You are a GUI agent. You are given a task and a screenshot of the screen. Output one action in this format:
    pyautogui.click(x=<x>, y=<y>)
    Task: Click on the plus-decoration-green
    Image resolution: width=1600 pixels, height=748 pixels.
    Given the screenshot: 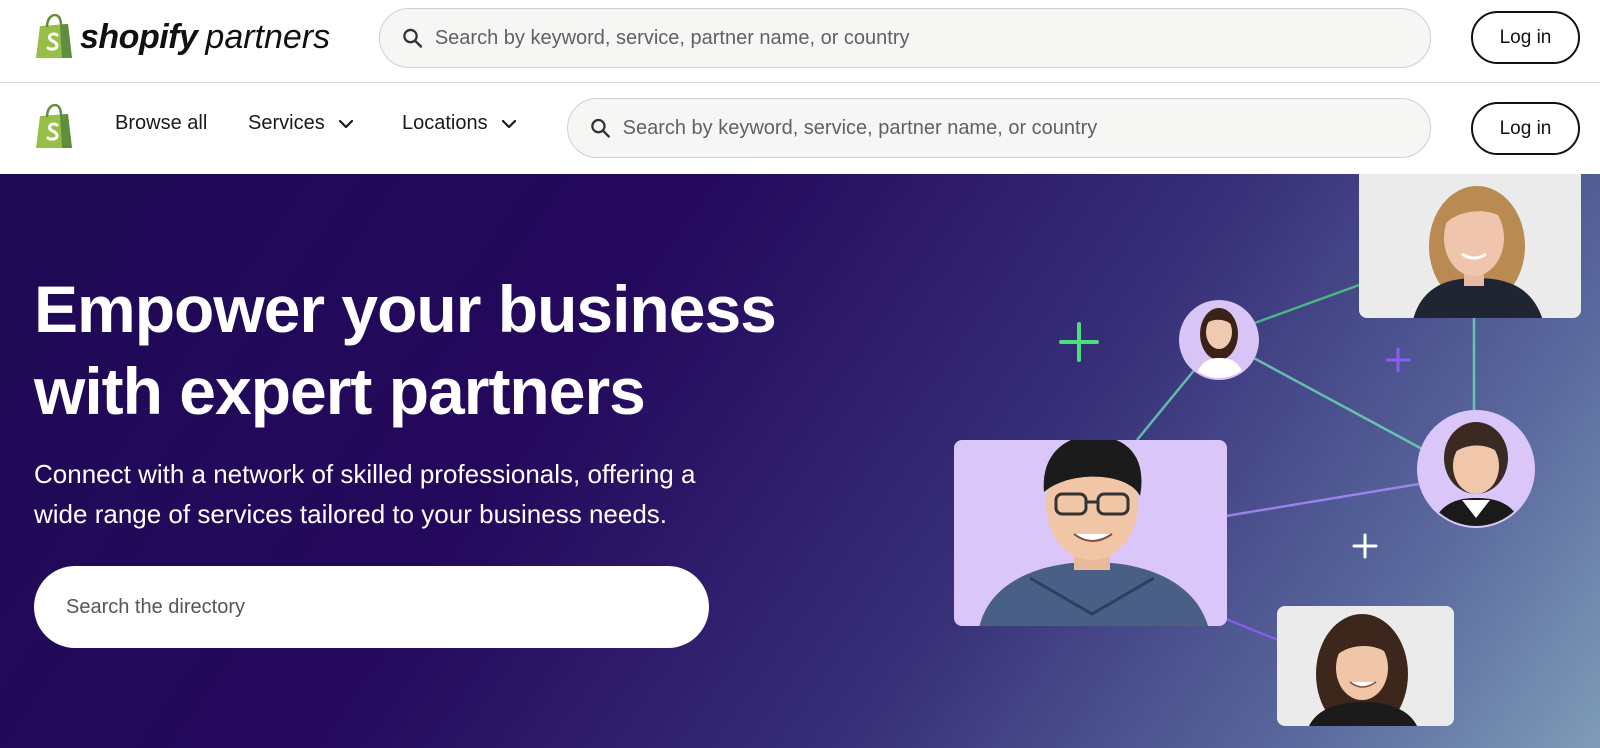 What is the action you would take?
    pyautogui.click(x=1079, y=342)
    